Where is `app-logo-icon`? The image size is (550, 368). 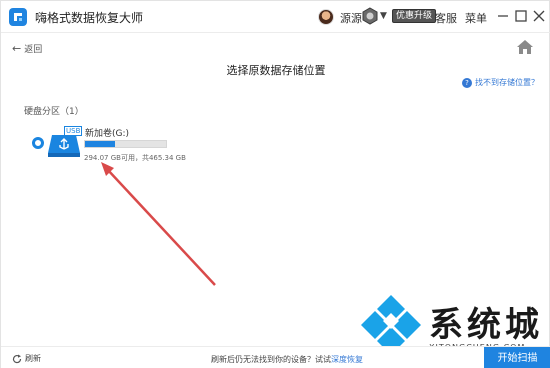 app-logo-icon is located at coordinates (18, 17).